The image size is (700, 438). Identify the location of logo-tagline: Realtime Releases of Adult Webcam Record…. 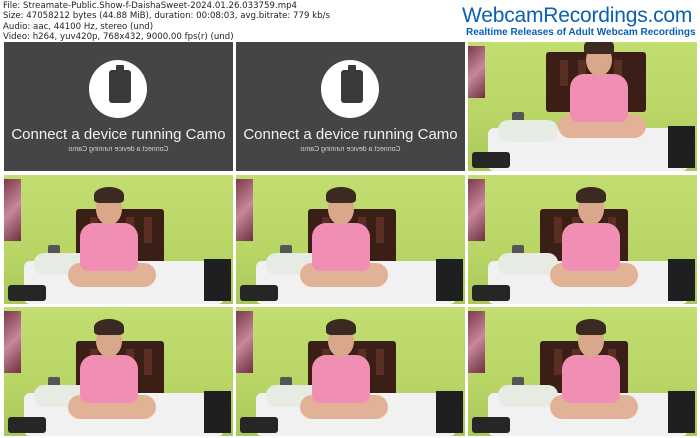
(581, 32).